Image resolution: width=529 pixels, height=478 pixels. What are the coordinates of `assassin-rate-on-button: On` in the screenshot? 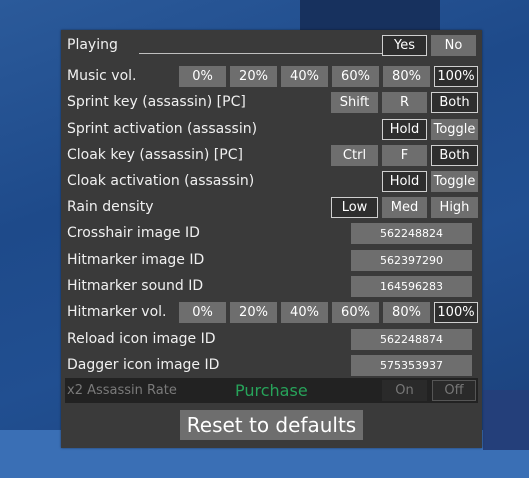 It's located at (404, 390).